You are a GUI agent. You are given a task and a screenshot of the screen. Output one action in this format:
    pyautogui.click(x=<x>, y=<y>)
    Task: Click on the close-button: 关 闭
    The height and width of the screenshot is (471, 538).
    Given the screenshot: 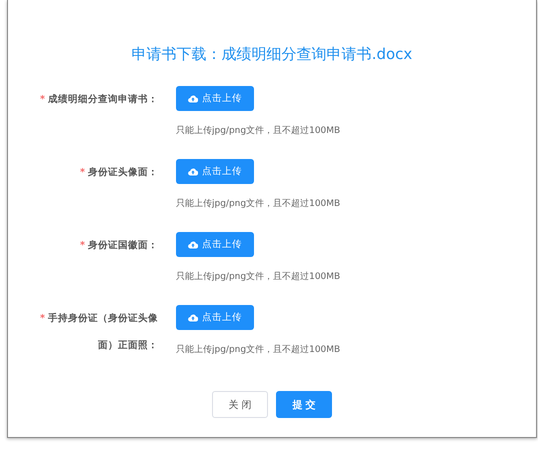 What is the action you would take?
    pyautogui.click(x=240, y=404)
    